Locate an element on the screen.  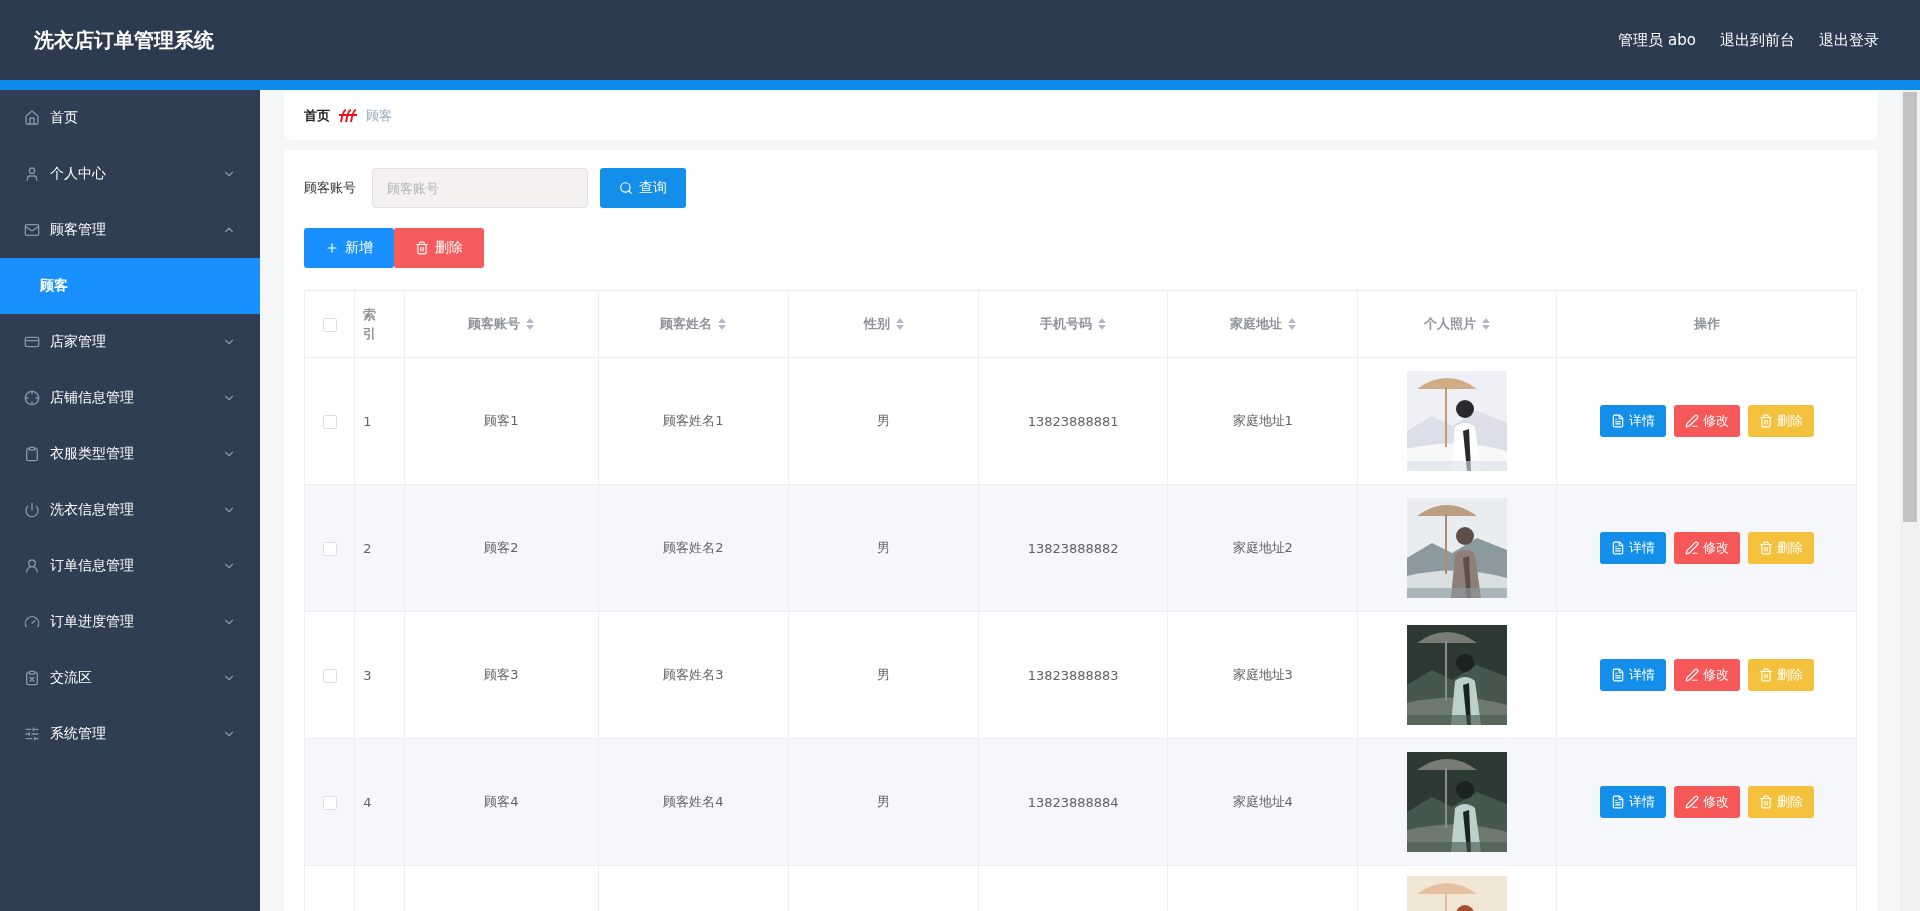
search-field: 顾客账号 is located at coordinates (480, 188).